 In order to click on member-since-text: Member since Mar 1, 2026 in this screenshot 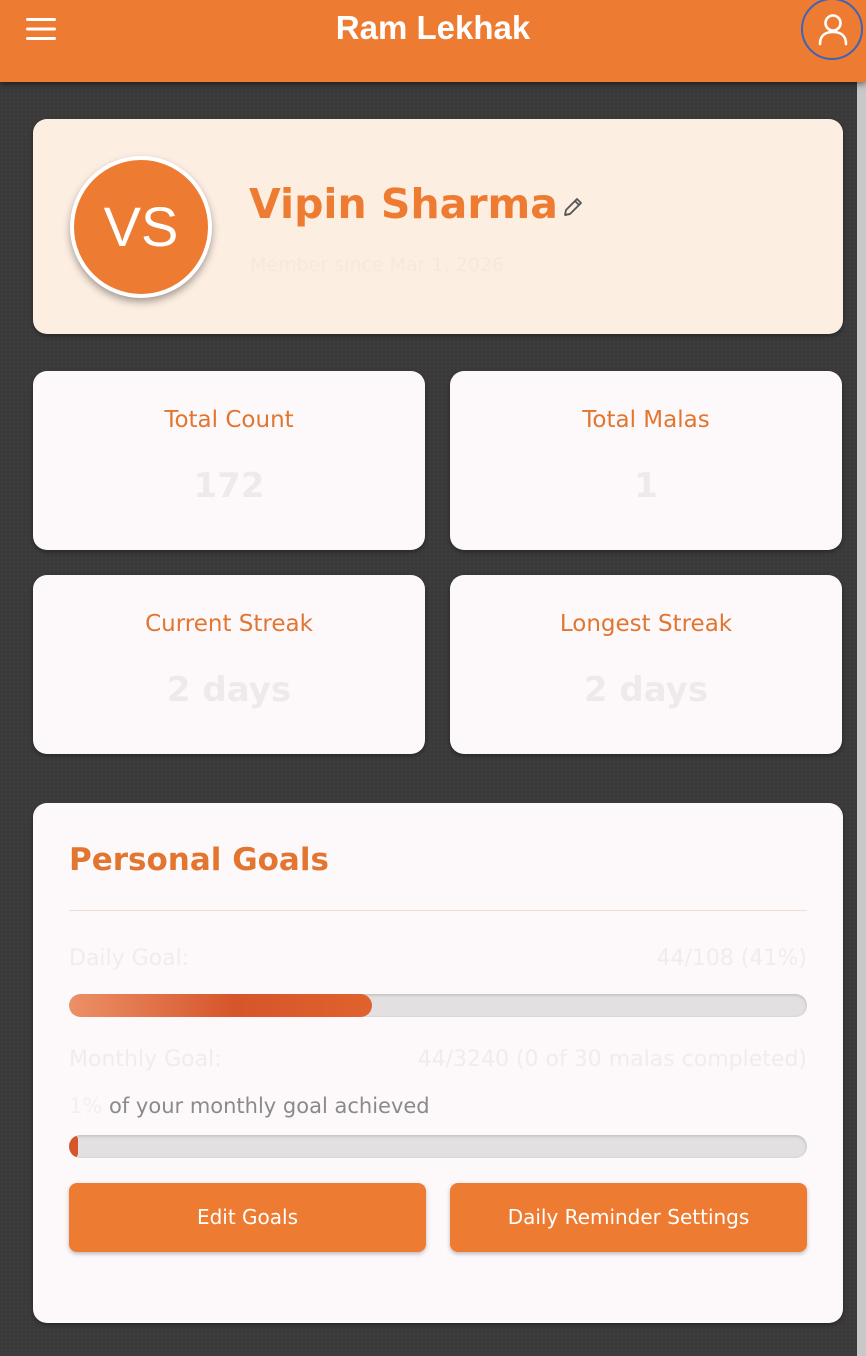, I will do `click(377, 265)`.